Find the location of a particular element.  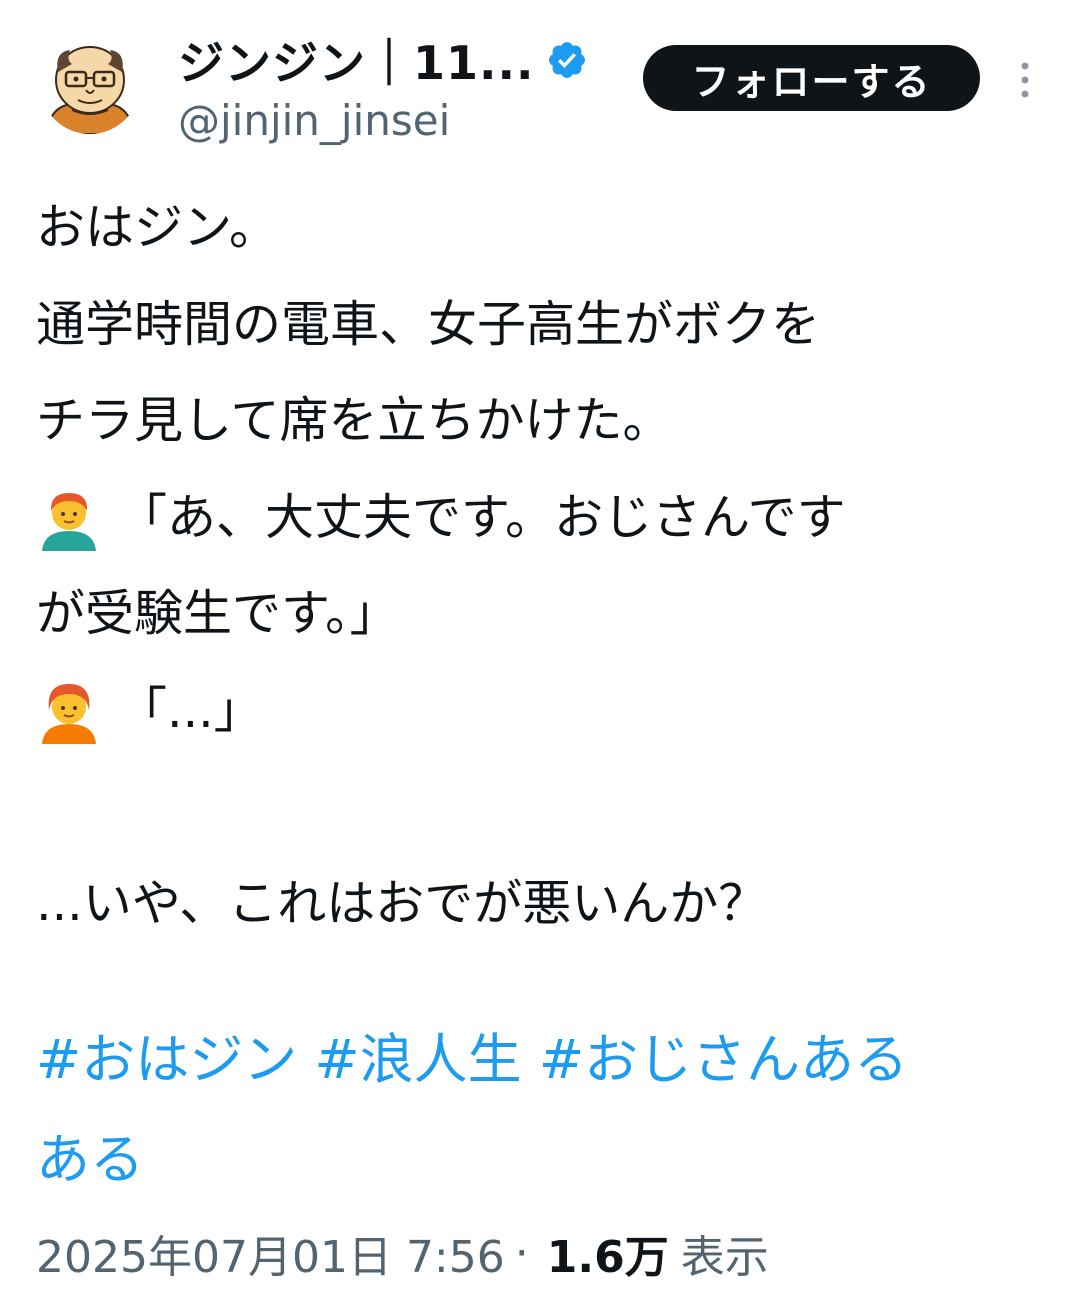

tweet-line-text: 「...」 is located at coordinates (190, 710).